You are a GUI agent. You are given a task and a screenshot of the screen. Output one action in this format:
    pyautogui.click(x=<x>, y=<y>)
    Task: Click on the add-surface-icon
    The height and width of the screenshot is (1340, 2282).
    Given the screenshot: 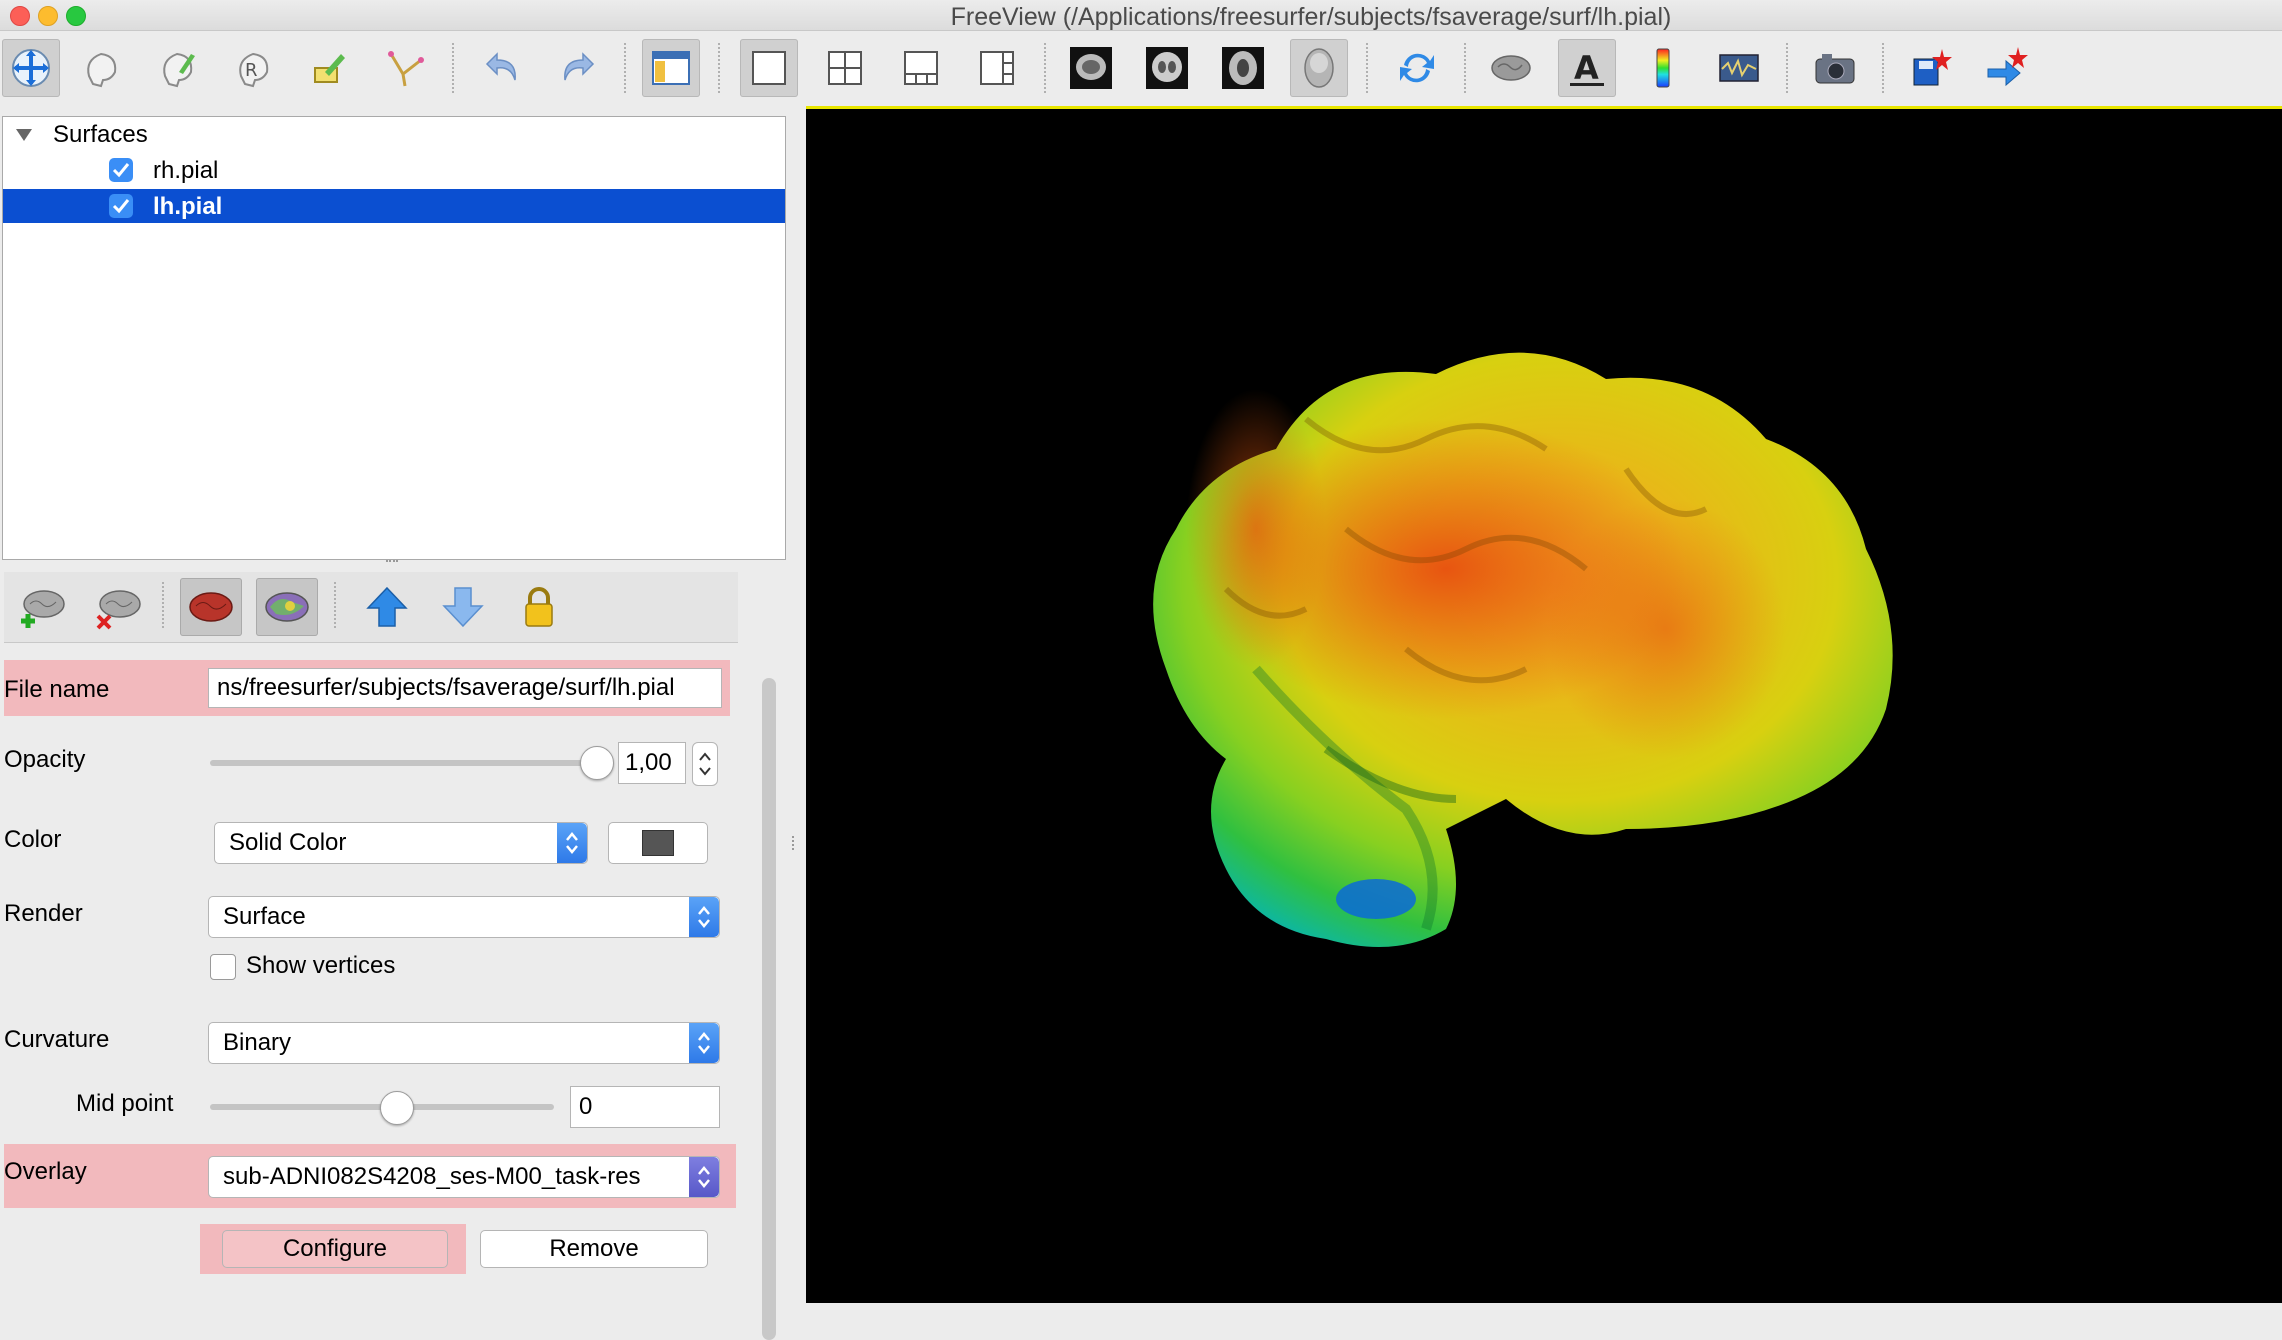 What is the action you would take?
    pyautogui.click(x=43, y=609)
    